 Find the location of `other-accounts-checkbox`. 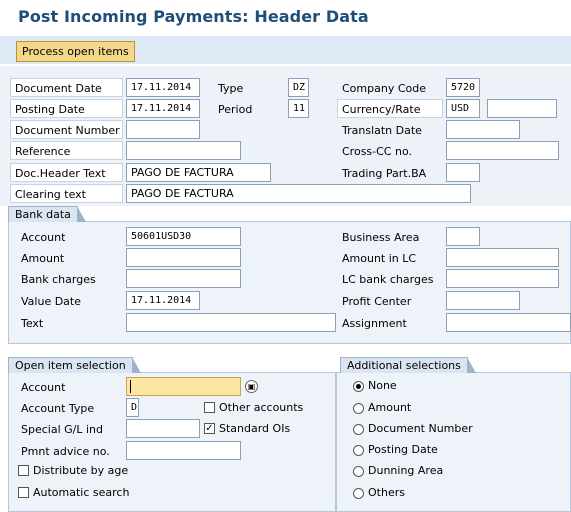

other-accounts-checkbox is located at coordinates (209, 407).